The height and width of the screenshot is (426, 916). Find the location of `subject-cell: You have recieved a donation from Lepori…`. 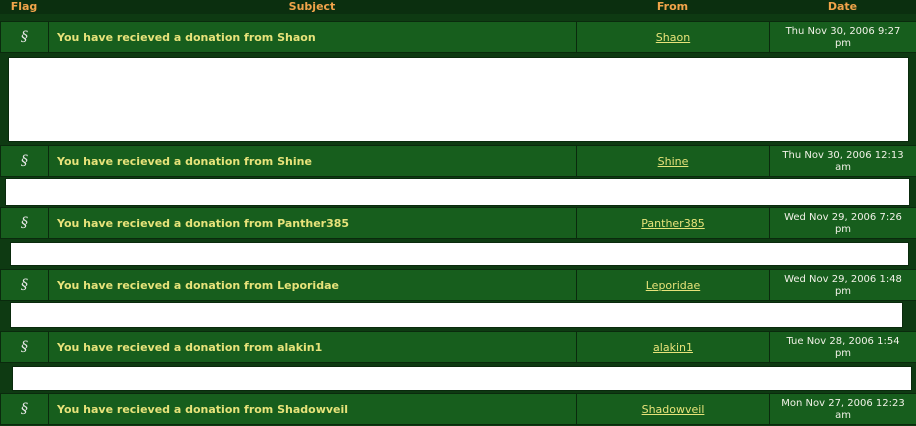

subject-cell: You have recieved a donation from Lepori… is located at coordinates (312, 285).